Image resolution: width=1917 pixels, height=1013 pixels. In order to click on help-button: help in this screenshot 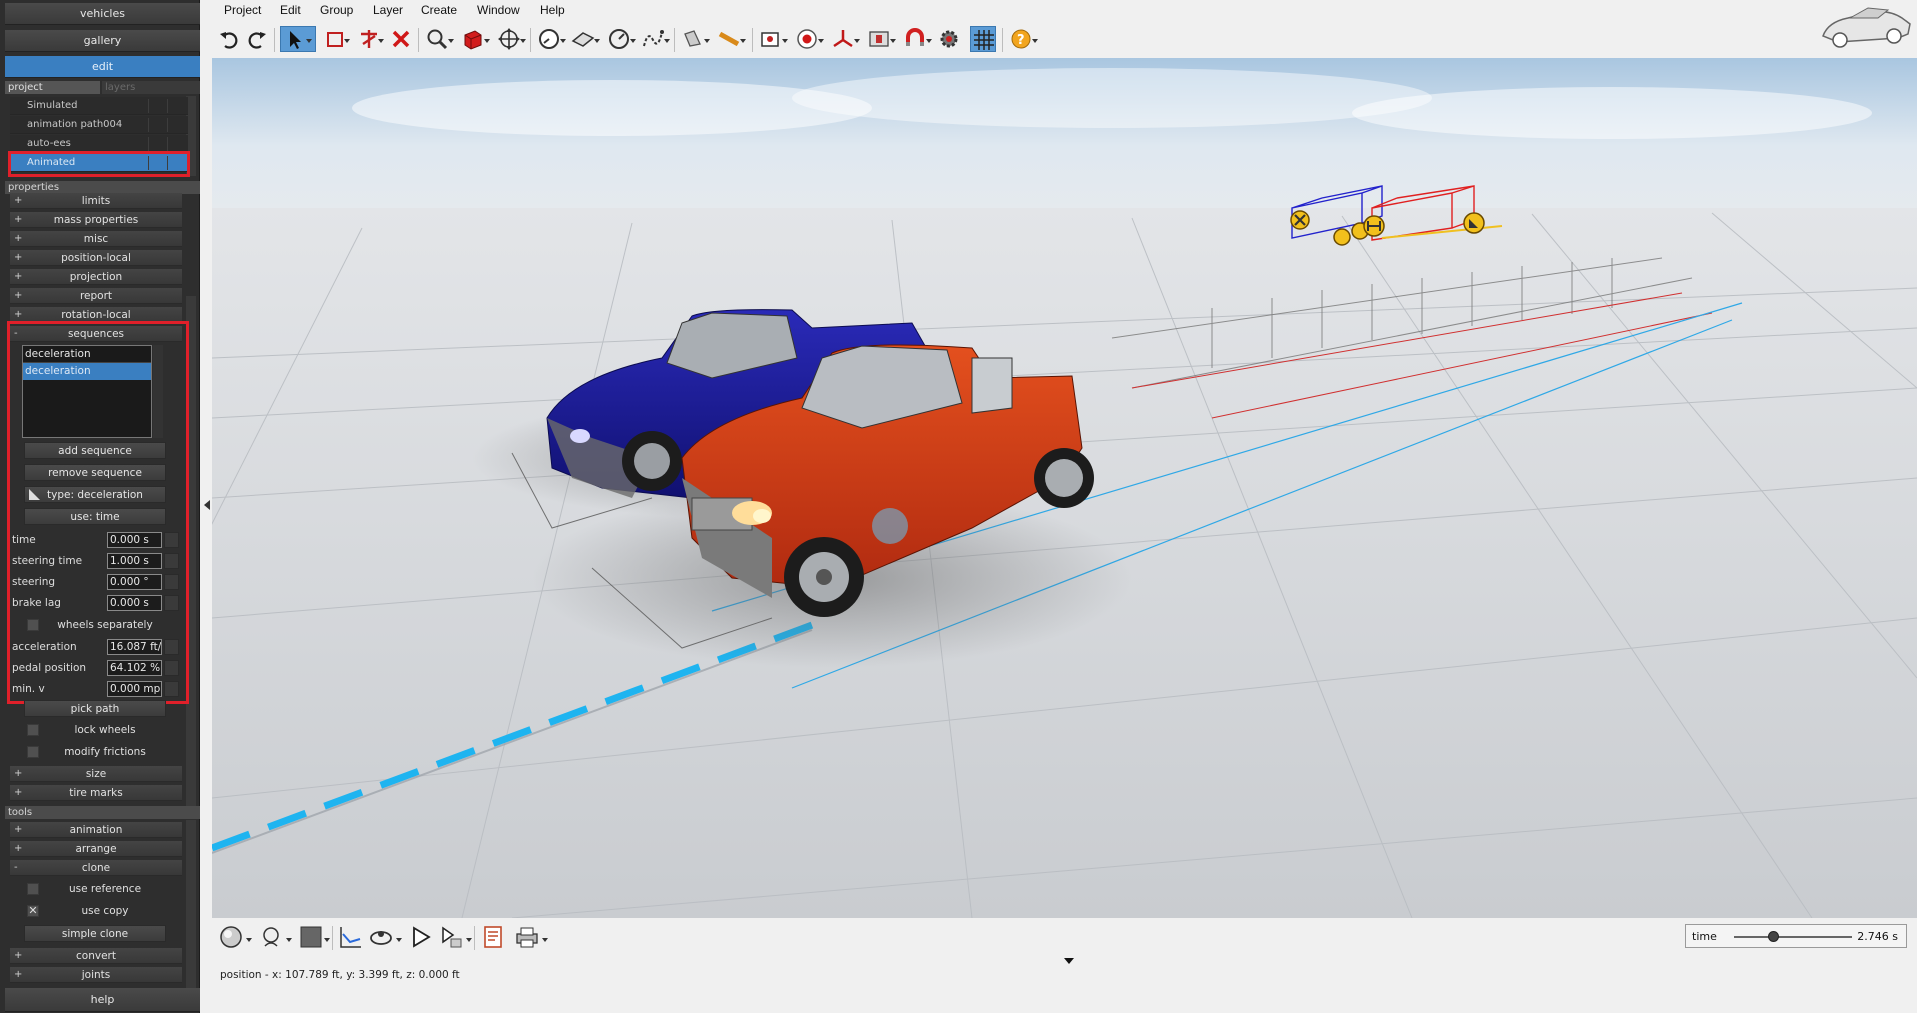, I will do `click(102, 1000)`.